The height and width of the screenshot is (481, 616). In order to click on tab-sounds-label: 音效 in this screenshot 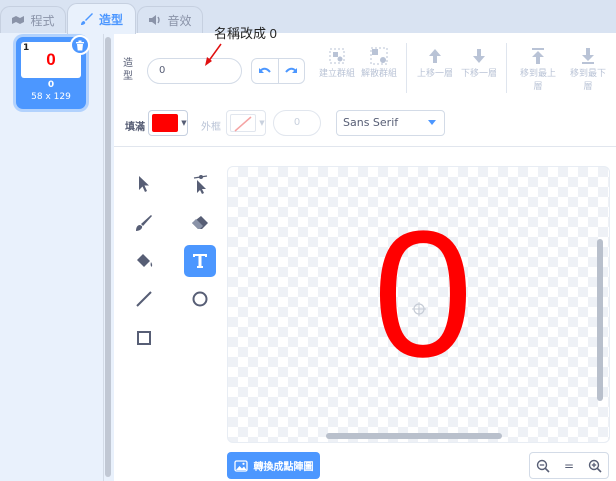, I will do `click(179, 20)`.